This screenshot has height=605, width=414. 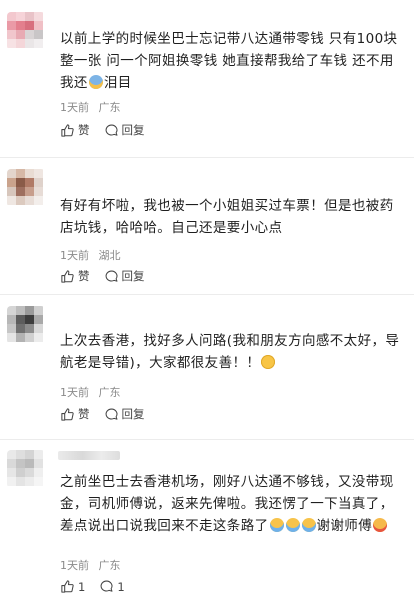 I want to click on comment-body: 有好有坏啦，我也被一个小姐姐买过车票！但是也被药店坑钱，哈哈哈。自己还是要小心点, so click(x=227, y=217).